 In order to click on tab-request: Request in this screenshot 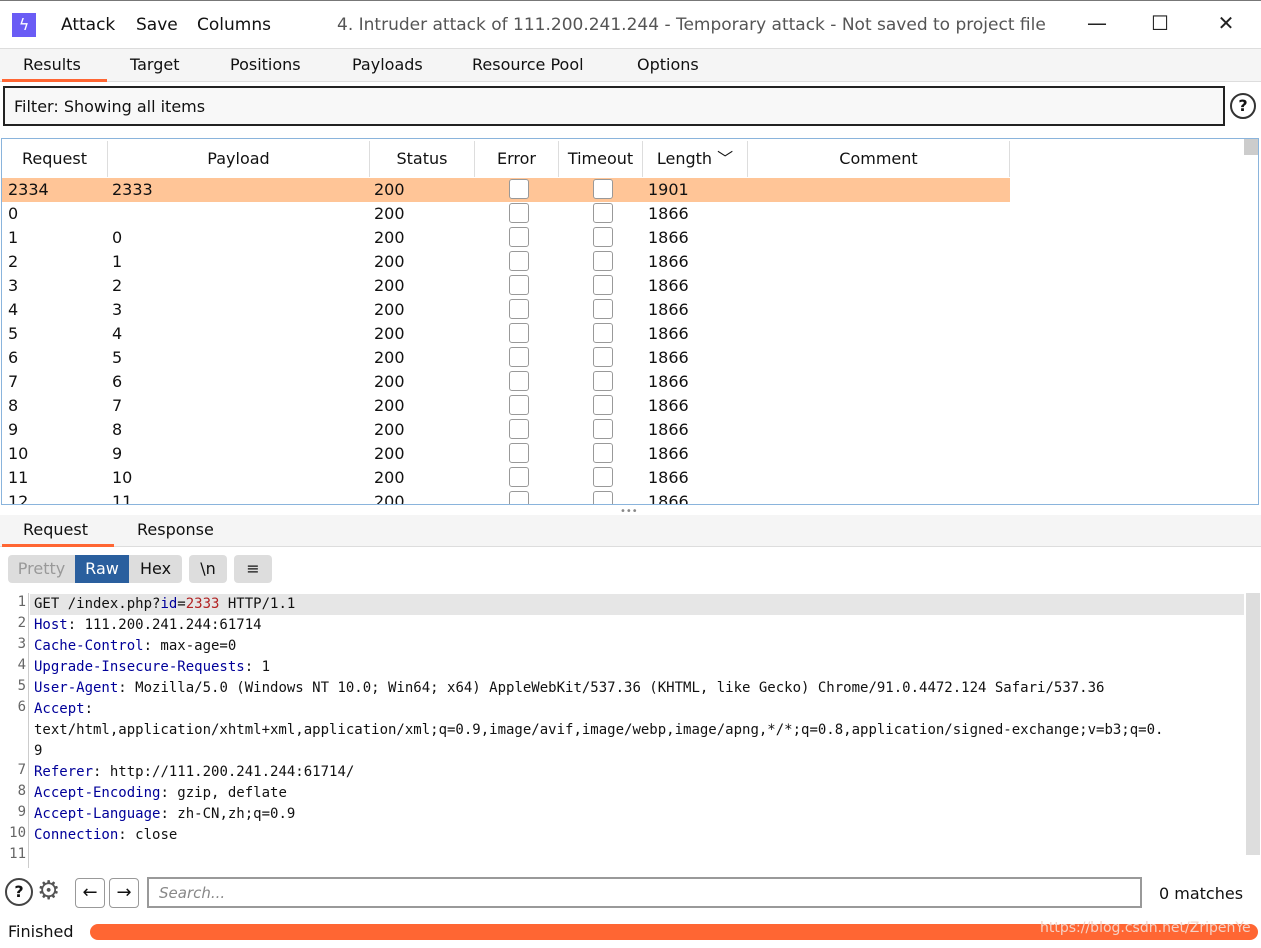, I will do `click(55, 529)`.